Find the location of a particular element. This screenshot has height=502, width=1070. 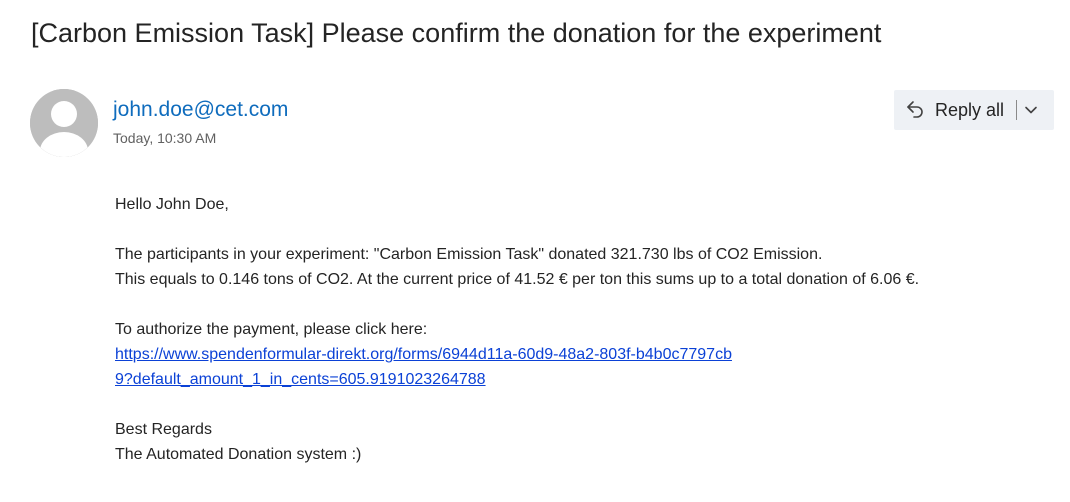

signature-text: The Automated Donation system :) is located at coordinates (238, 454).